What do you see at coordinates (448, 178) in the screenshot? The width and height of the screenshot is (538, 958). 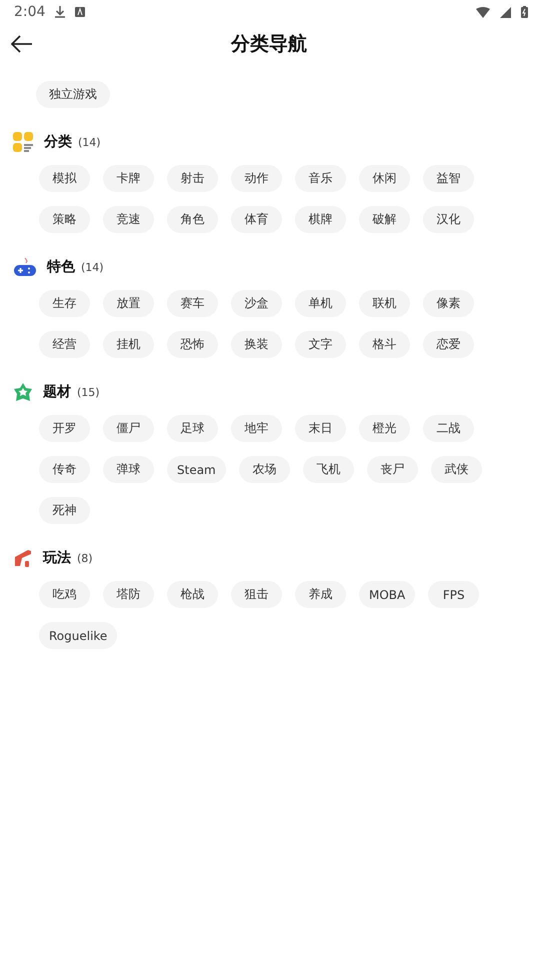 I see `tag-chip: 益智` at bounding box center [448, 178].